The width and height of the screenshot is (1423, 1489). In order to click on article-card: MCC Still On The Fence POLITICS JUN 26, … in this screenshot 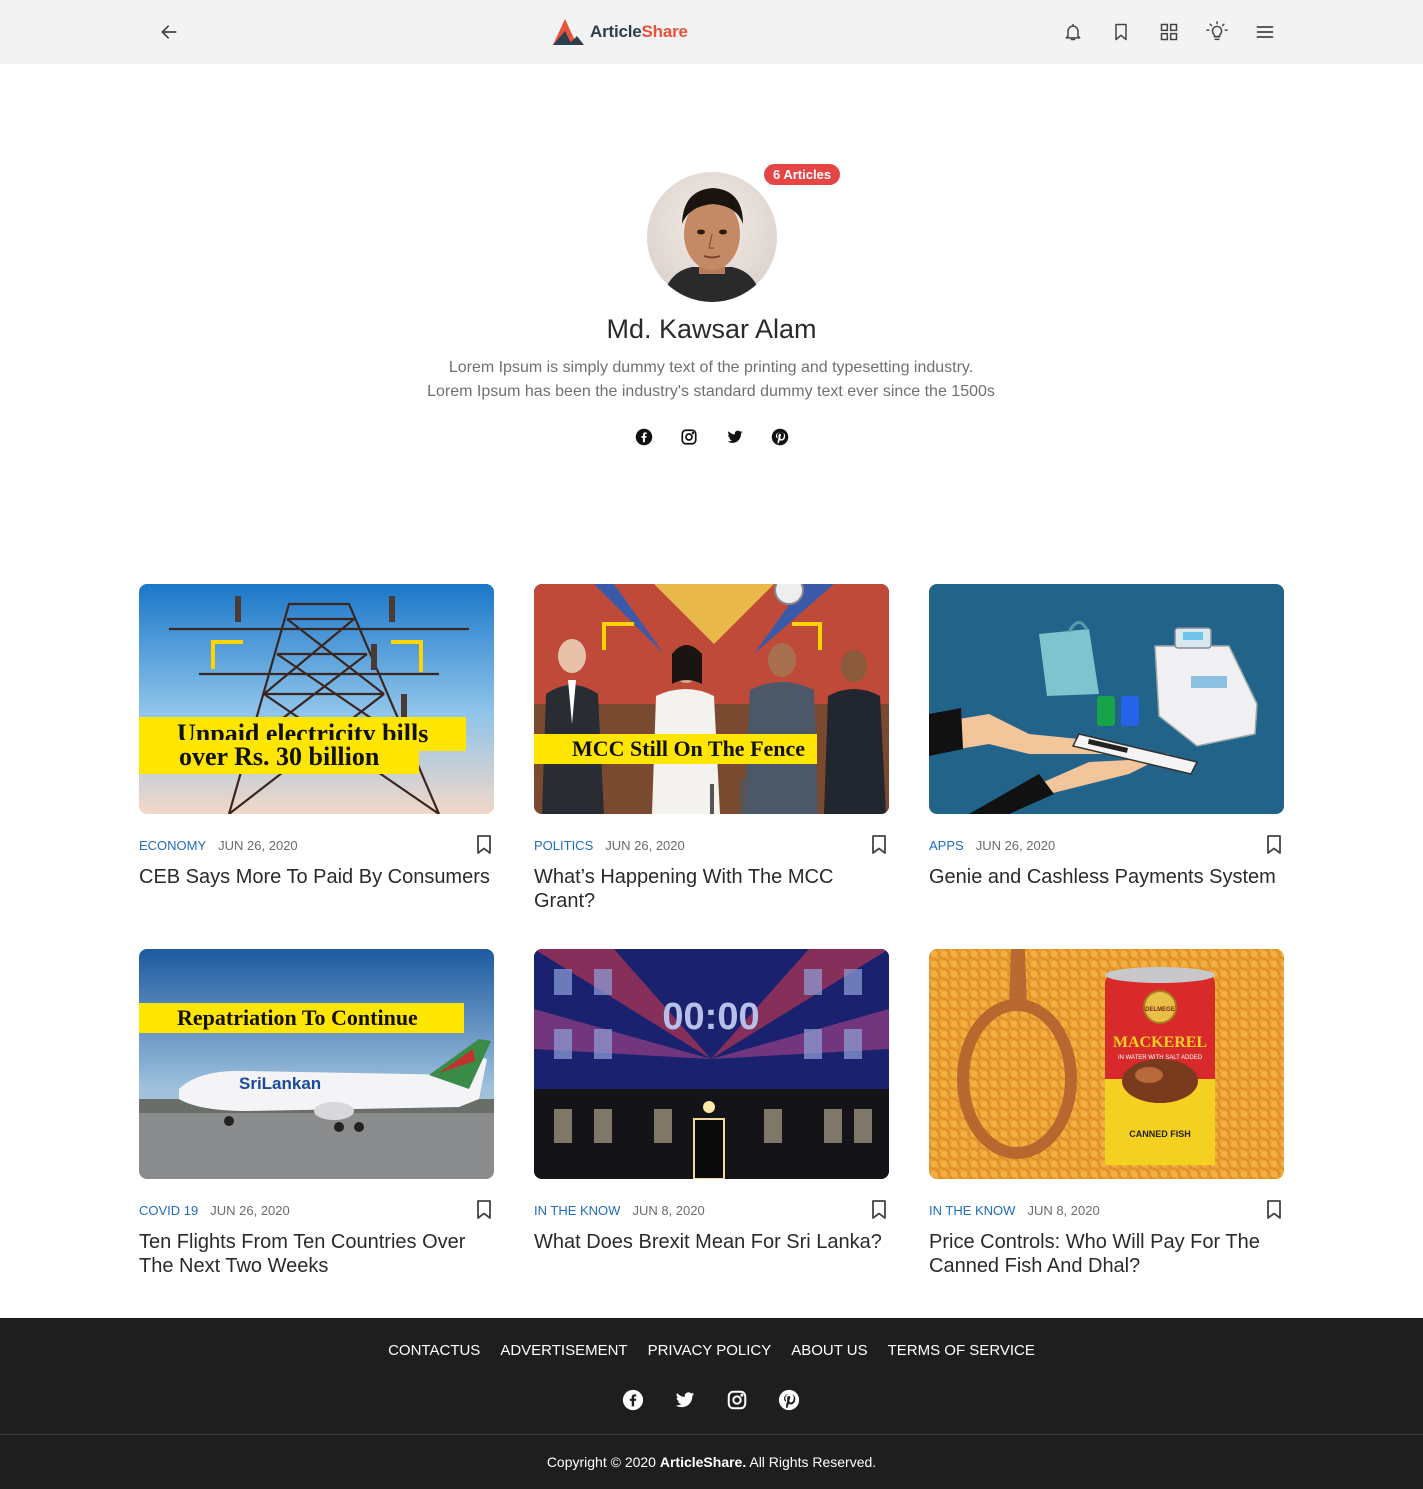, I will do `click(711, 748)`.